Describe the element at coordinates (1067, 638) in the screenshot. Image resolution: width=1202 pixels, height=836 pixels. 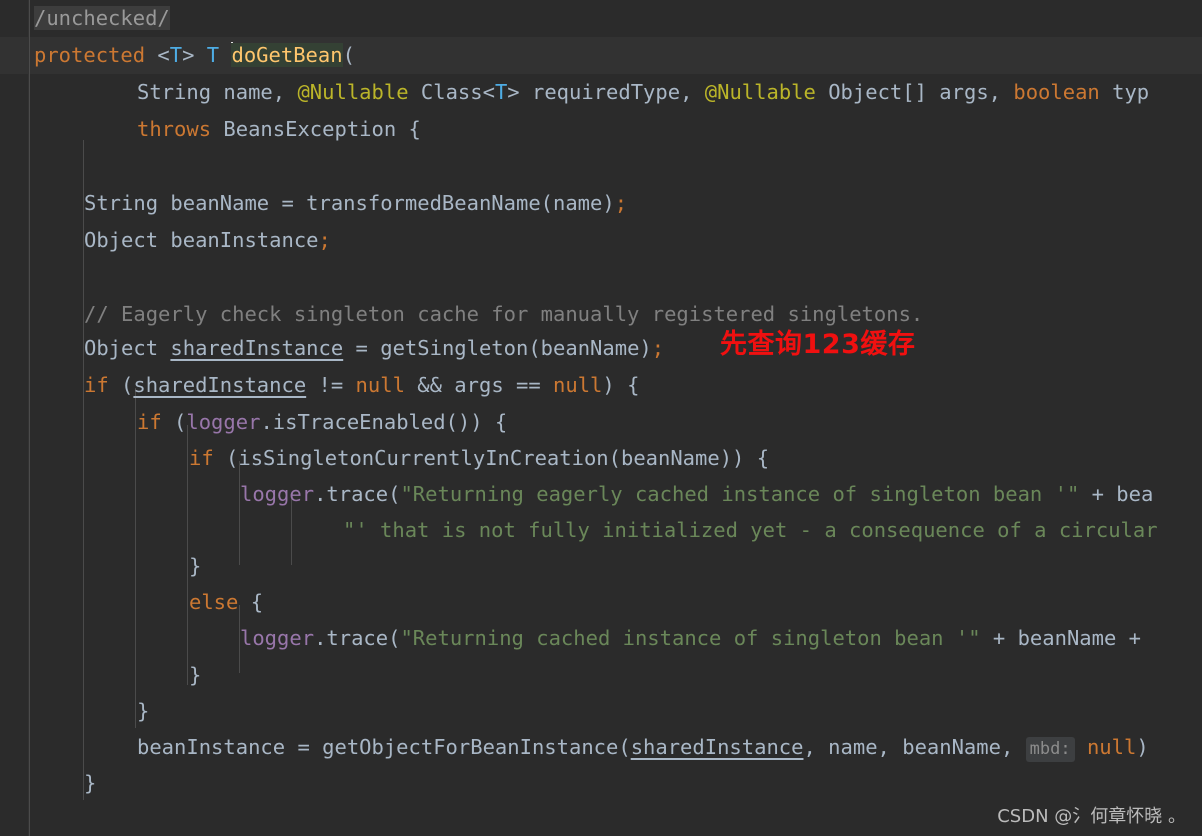
I see `code-token: + beanName +` at that location.